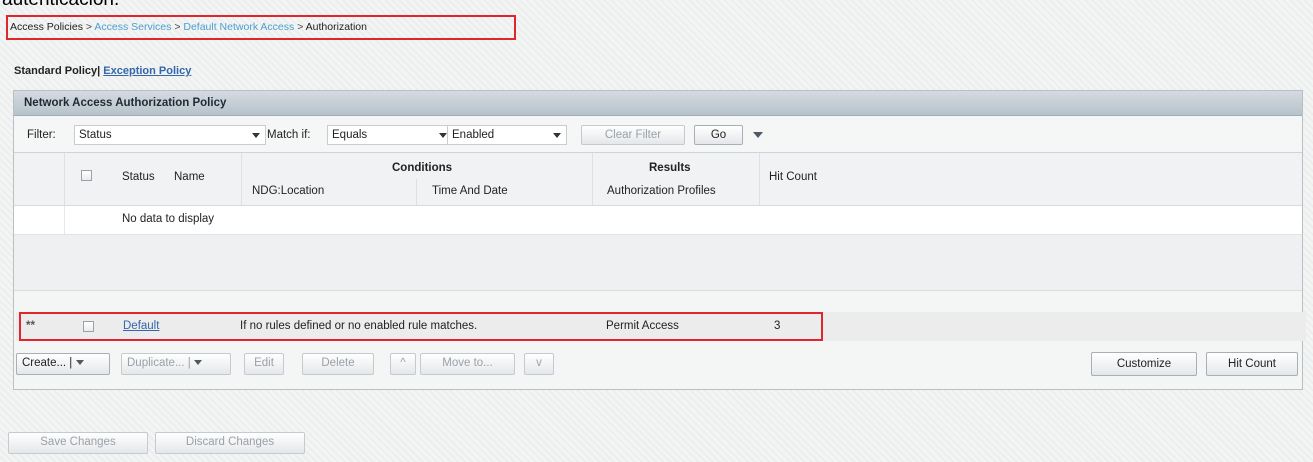 Image resolution: width=1313 pixels, height=462 pixels. I want to click on hit-count-button: Hit Count, so click(1252, 364).